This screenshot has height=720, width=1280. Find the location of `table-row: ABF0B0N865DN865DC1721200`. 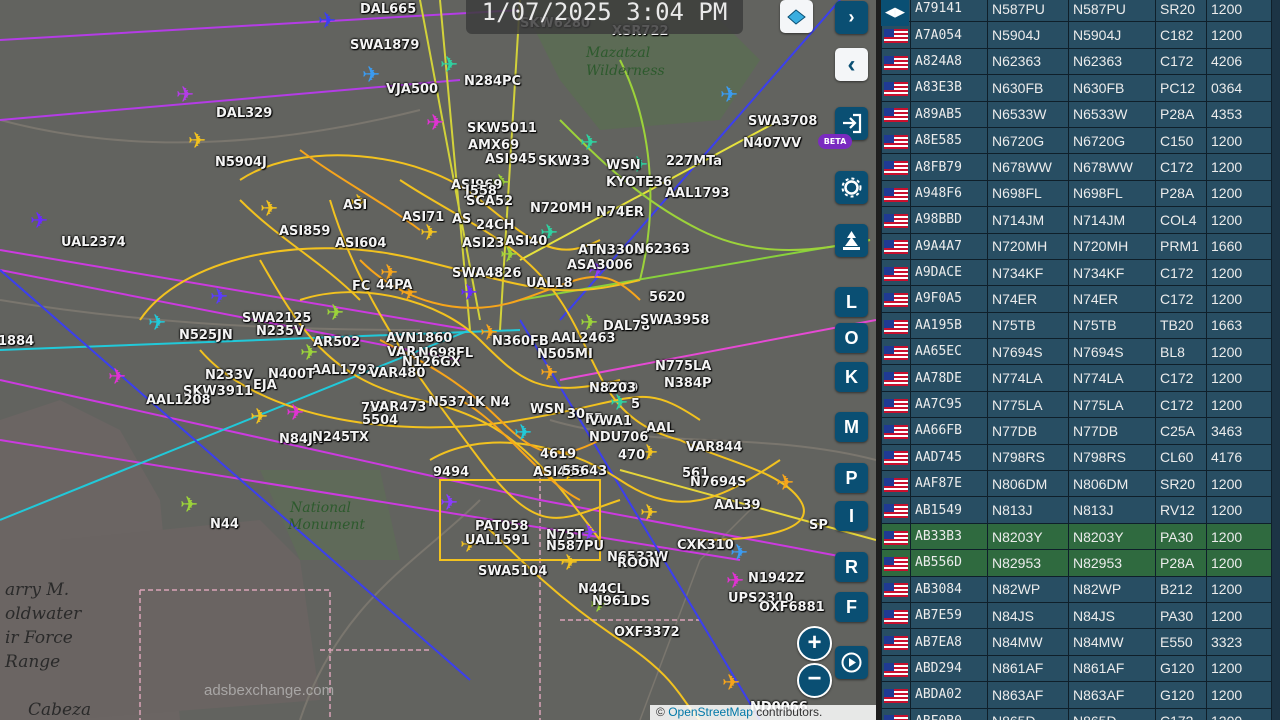

table-row: ABF0B0N865DN865DC1721200 is located at coordinates (1076, 713).